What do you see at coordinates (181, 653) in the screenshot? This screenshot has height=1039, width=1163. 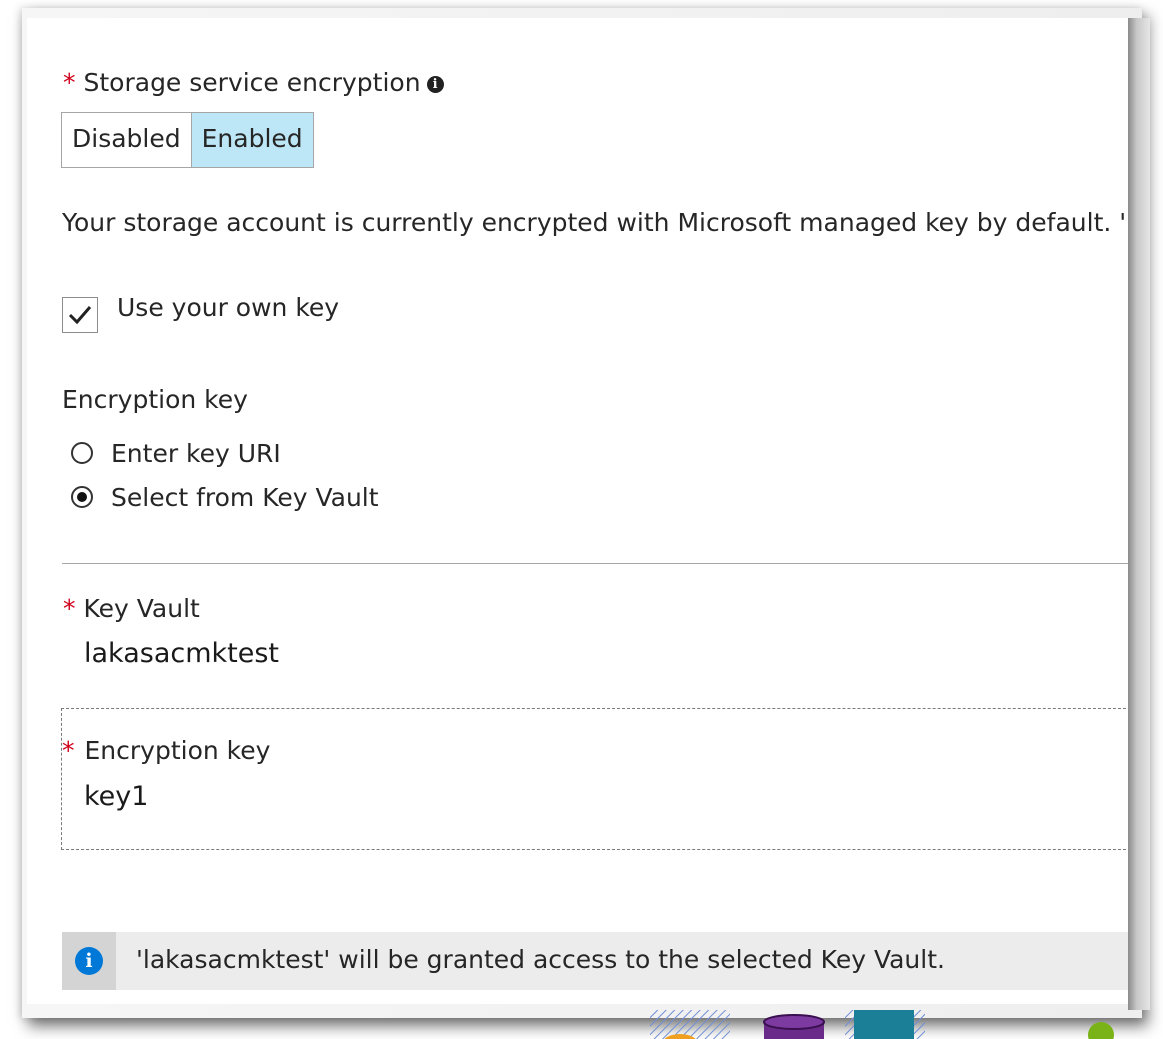 I see `key-vault-value: lakasacmktest` at bounding box center [181, 653].